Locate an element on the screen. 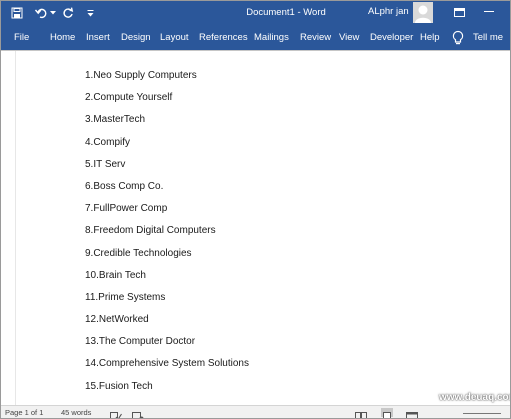 Image resolution: width=511 pixels, height=419 pixels. tab-help: Help is located at coordinates (430, 37).